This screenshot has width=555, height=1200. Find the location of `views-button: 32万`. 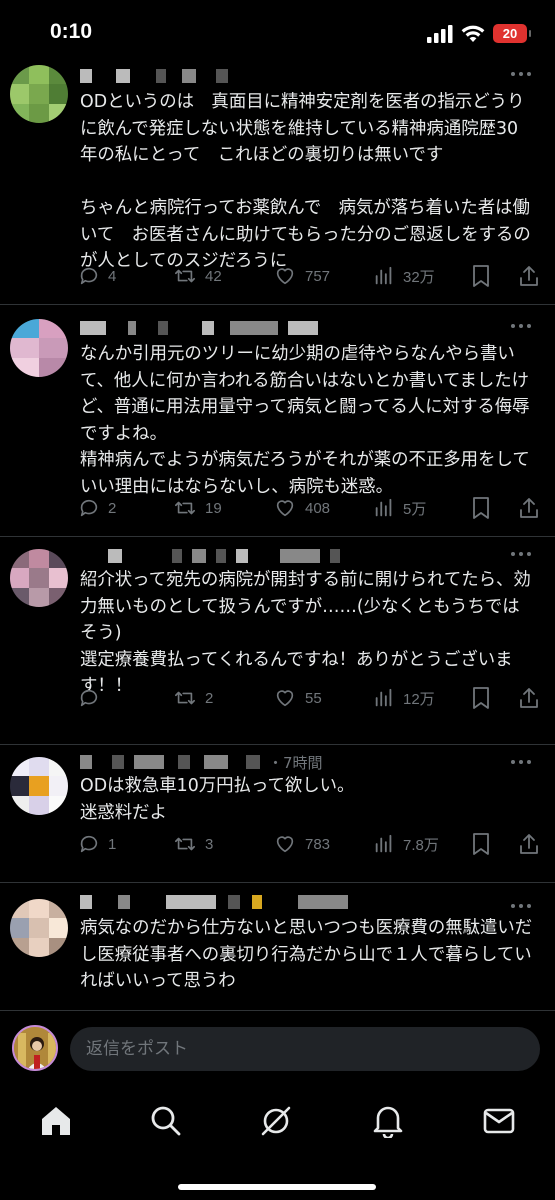

views-button: 32万 is located at coordinates (404, 276).